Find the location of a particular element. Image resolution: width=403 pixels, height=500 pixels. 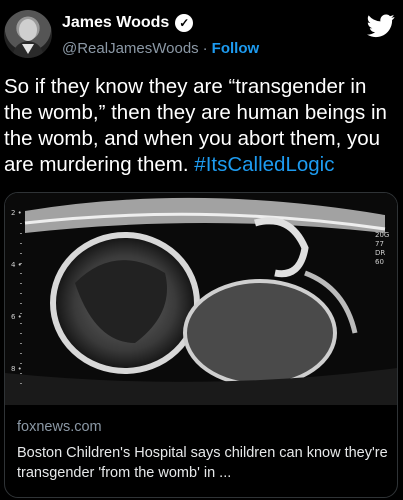

ultrasound-setting-label: DR is located at coordinates (380, 253).